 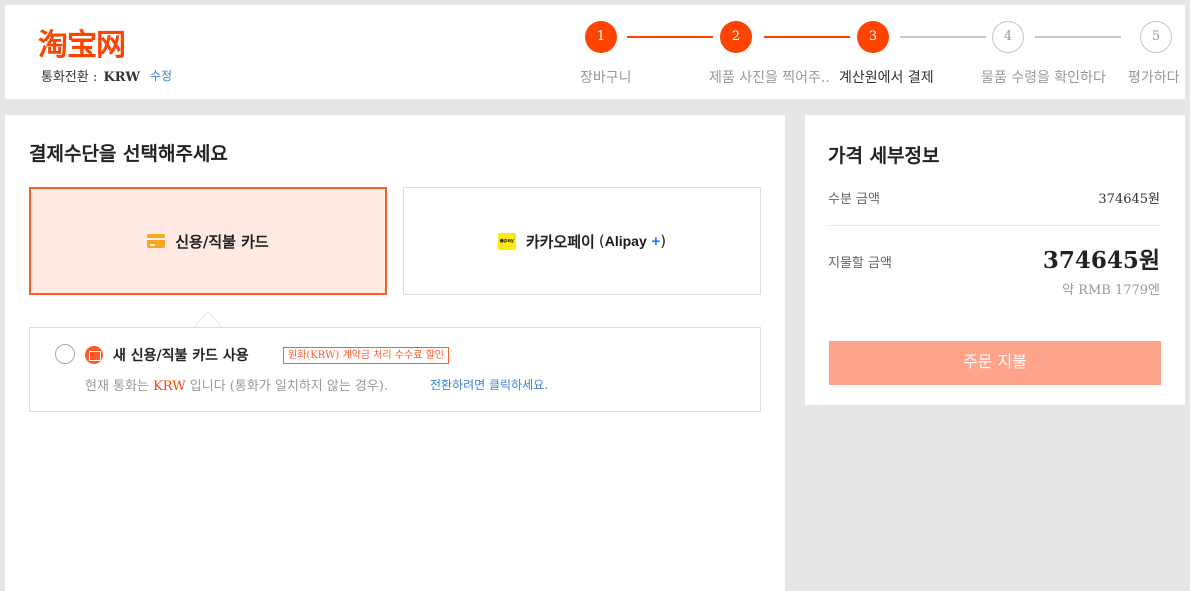 I want to click on credit-card-option: 신용/직불 카드, so click(x=208, y=241).